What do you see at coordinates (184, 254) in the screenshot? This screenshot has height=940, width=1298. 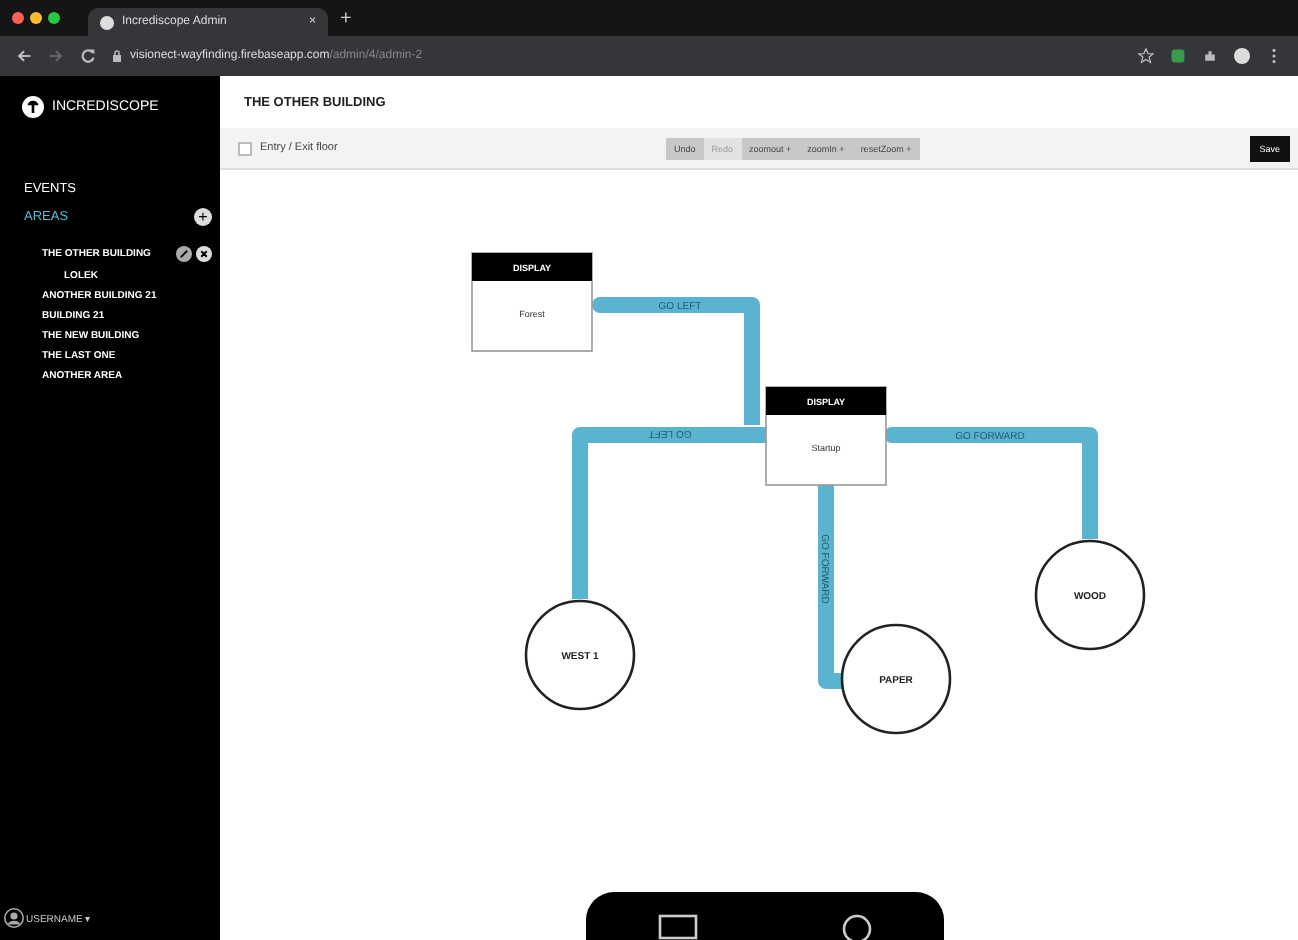 I see `edit-icon` at bounding box center [184, 254].